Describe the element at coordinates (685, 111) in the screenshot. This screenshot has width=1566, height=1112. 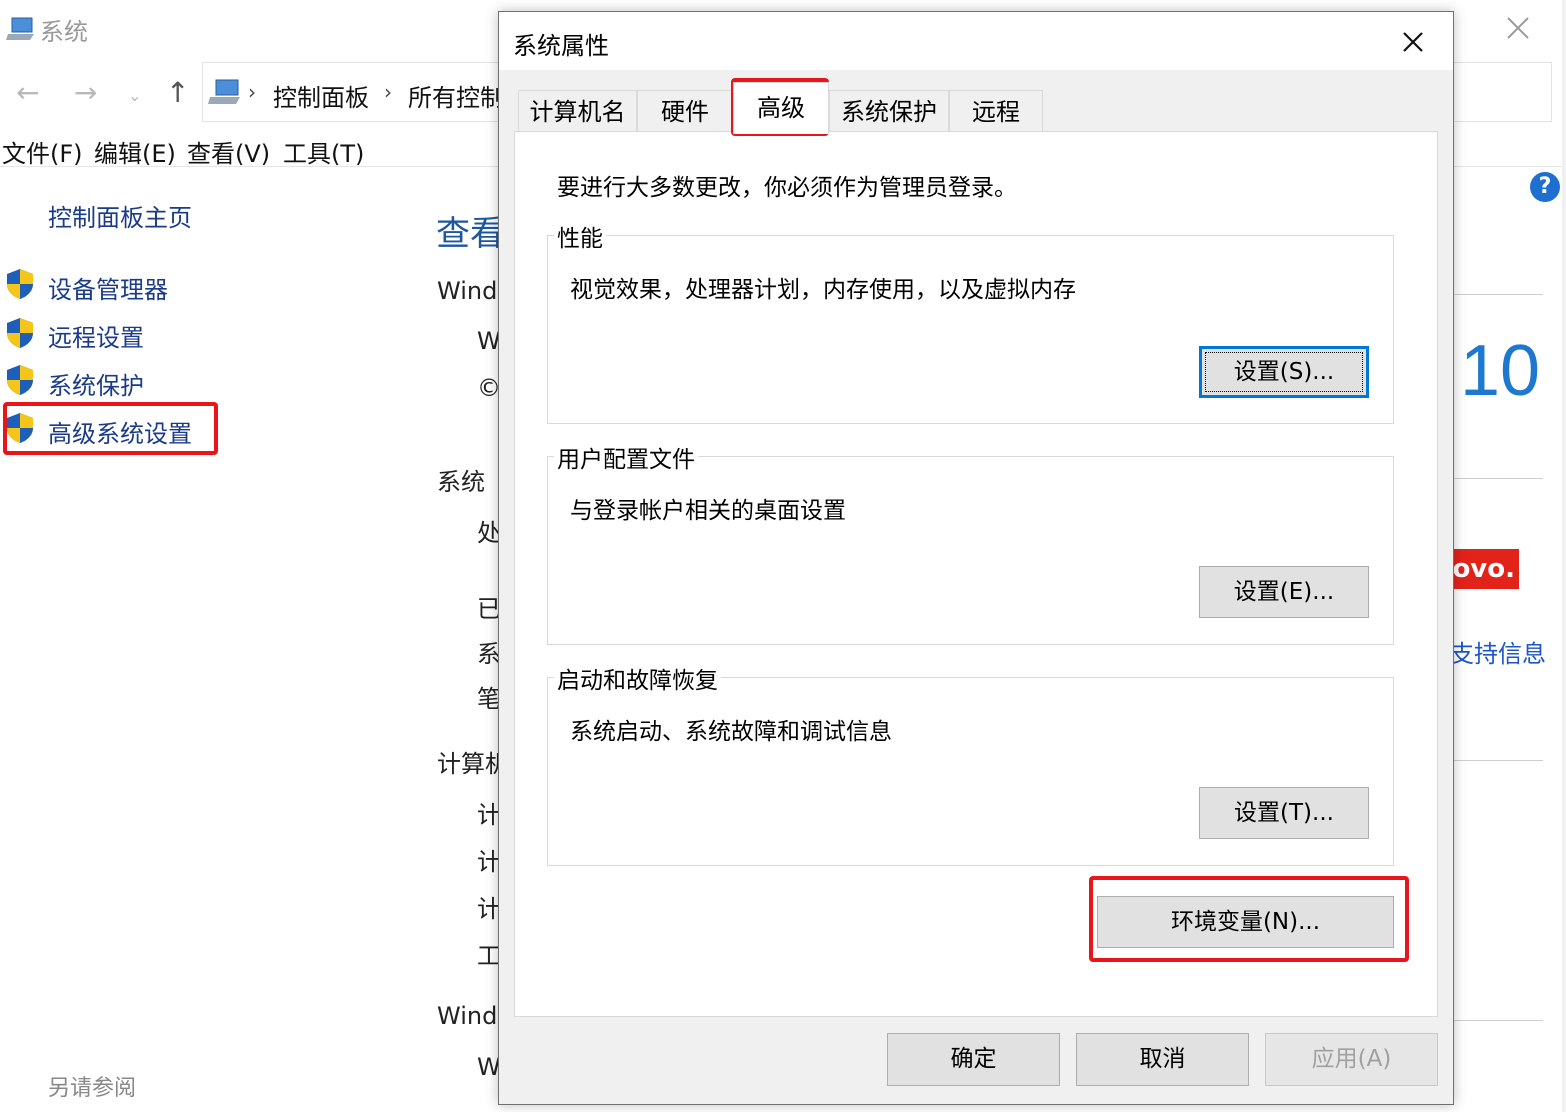
I see `tab-hardware: 硬件` at that location.